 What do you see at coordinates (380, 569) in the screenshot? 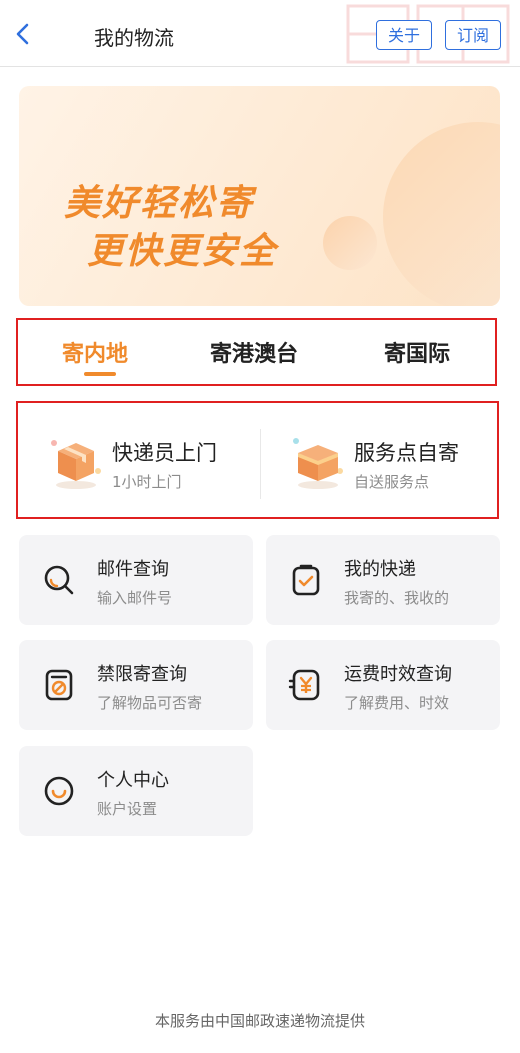
I see `my-express-title: 我的快递` at bounding box center [380, 569].